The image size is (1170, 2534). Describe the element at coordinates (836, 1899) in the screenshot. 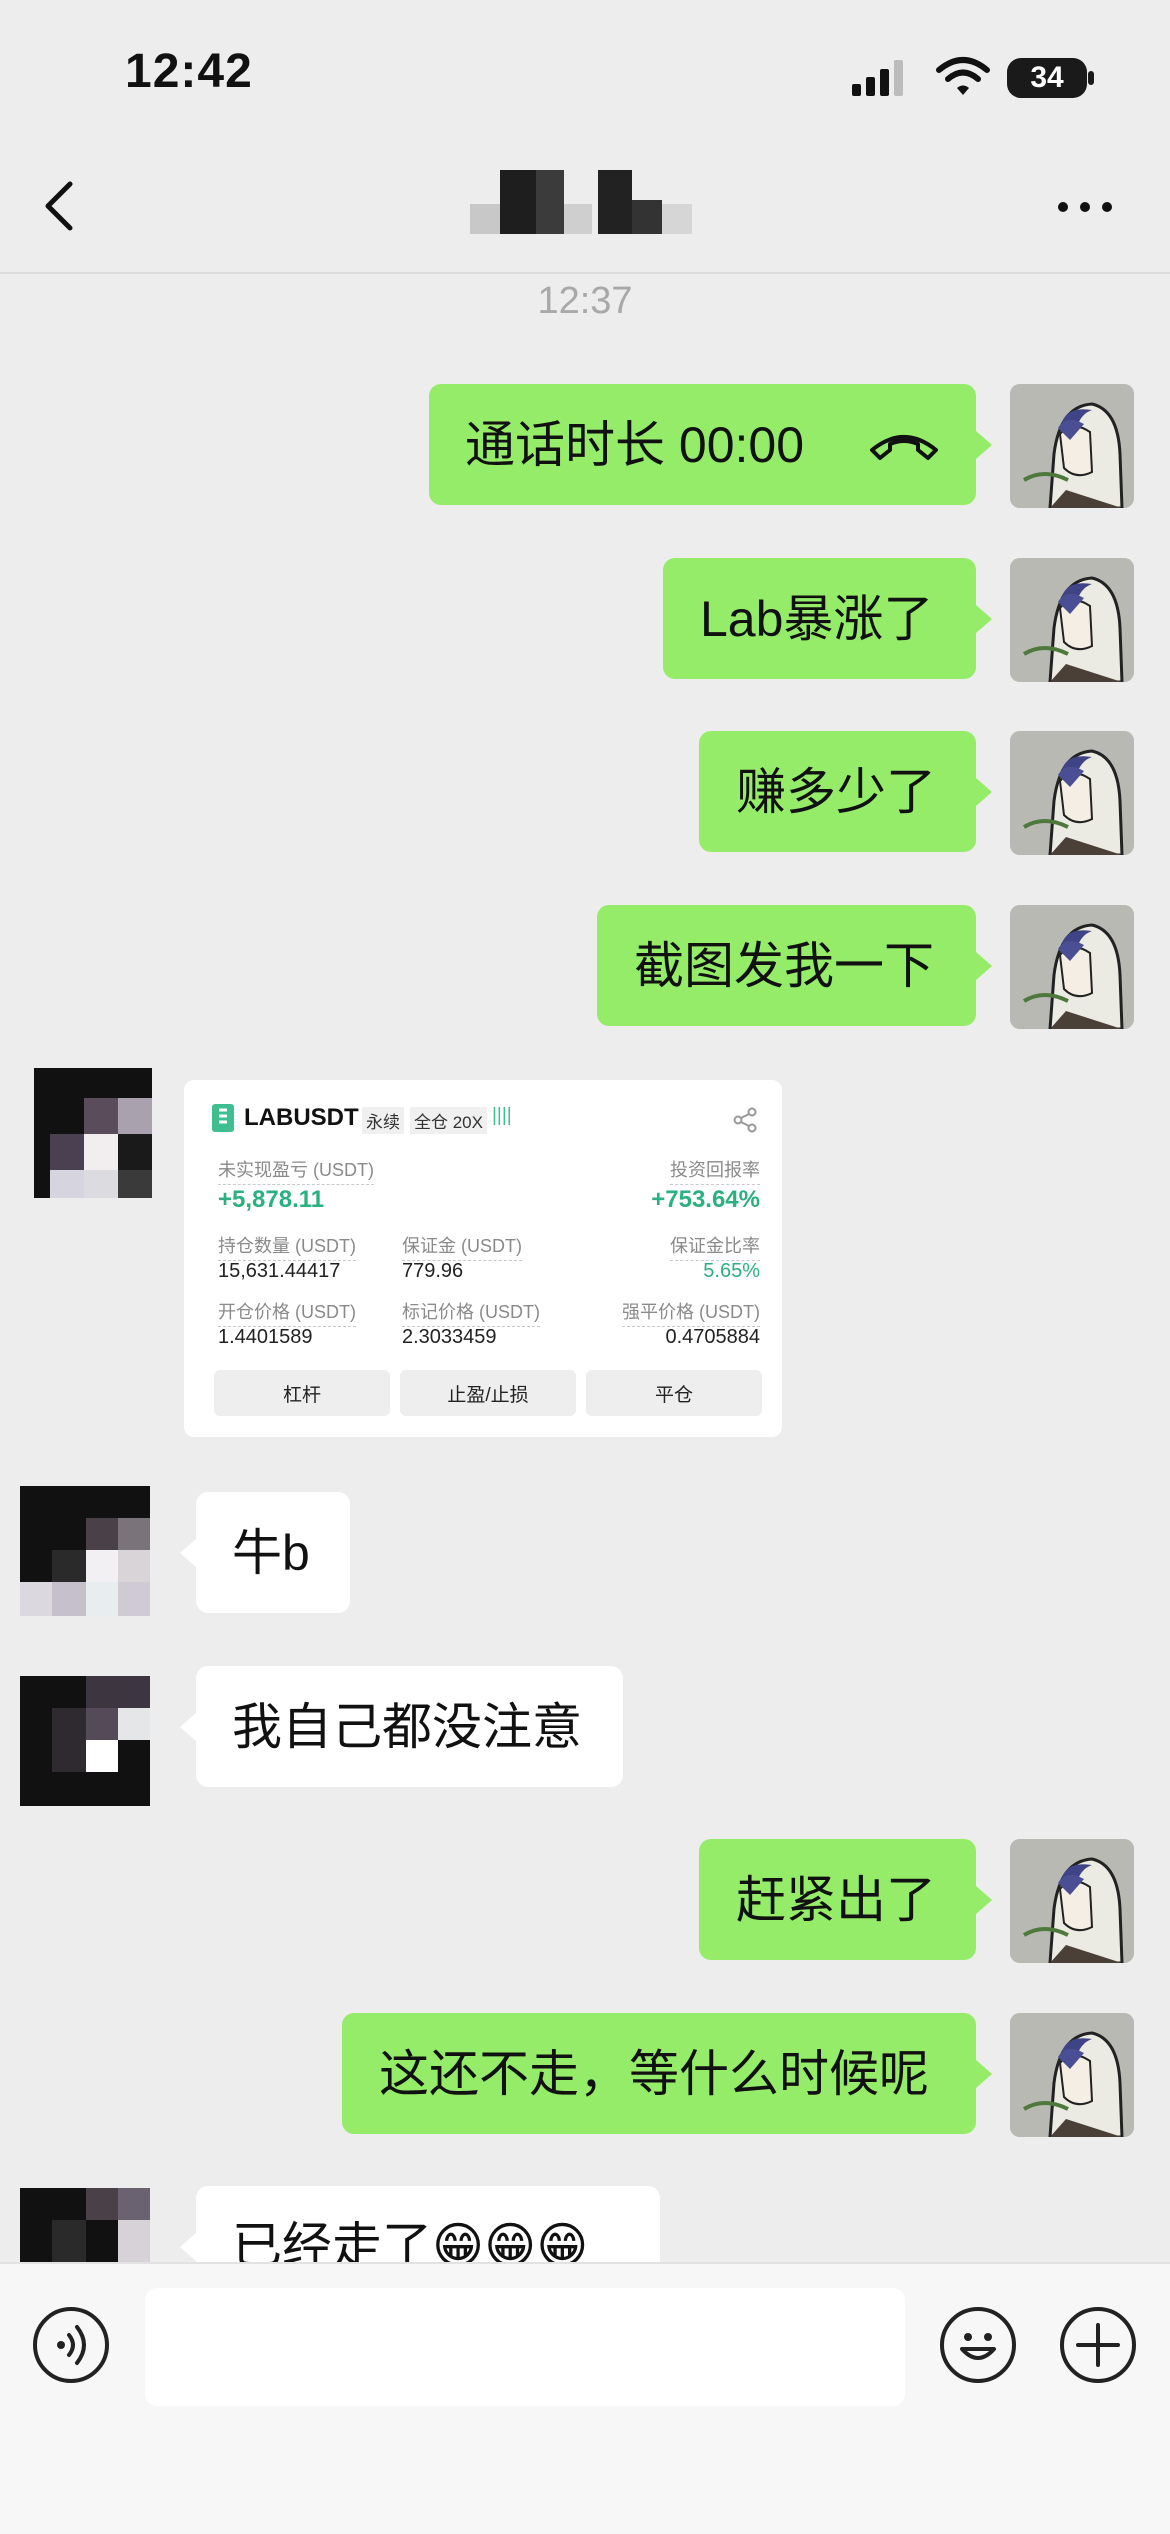

I see `message-text: 赶紧出了` at that location.